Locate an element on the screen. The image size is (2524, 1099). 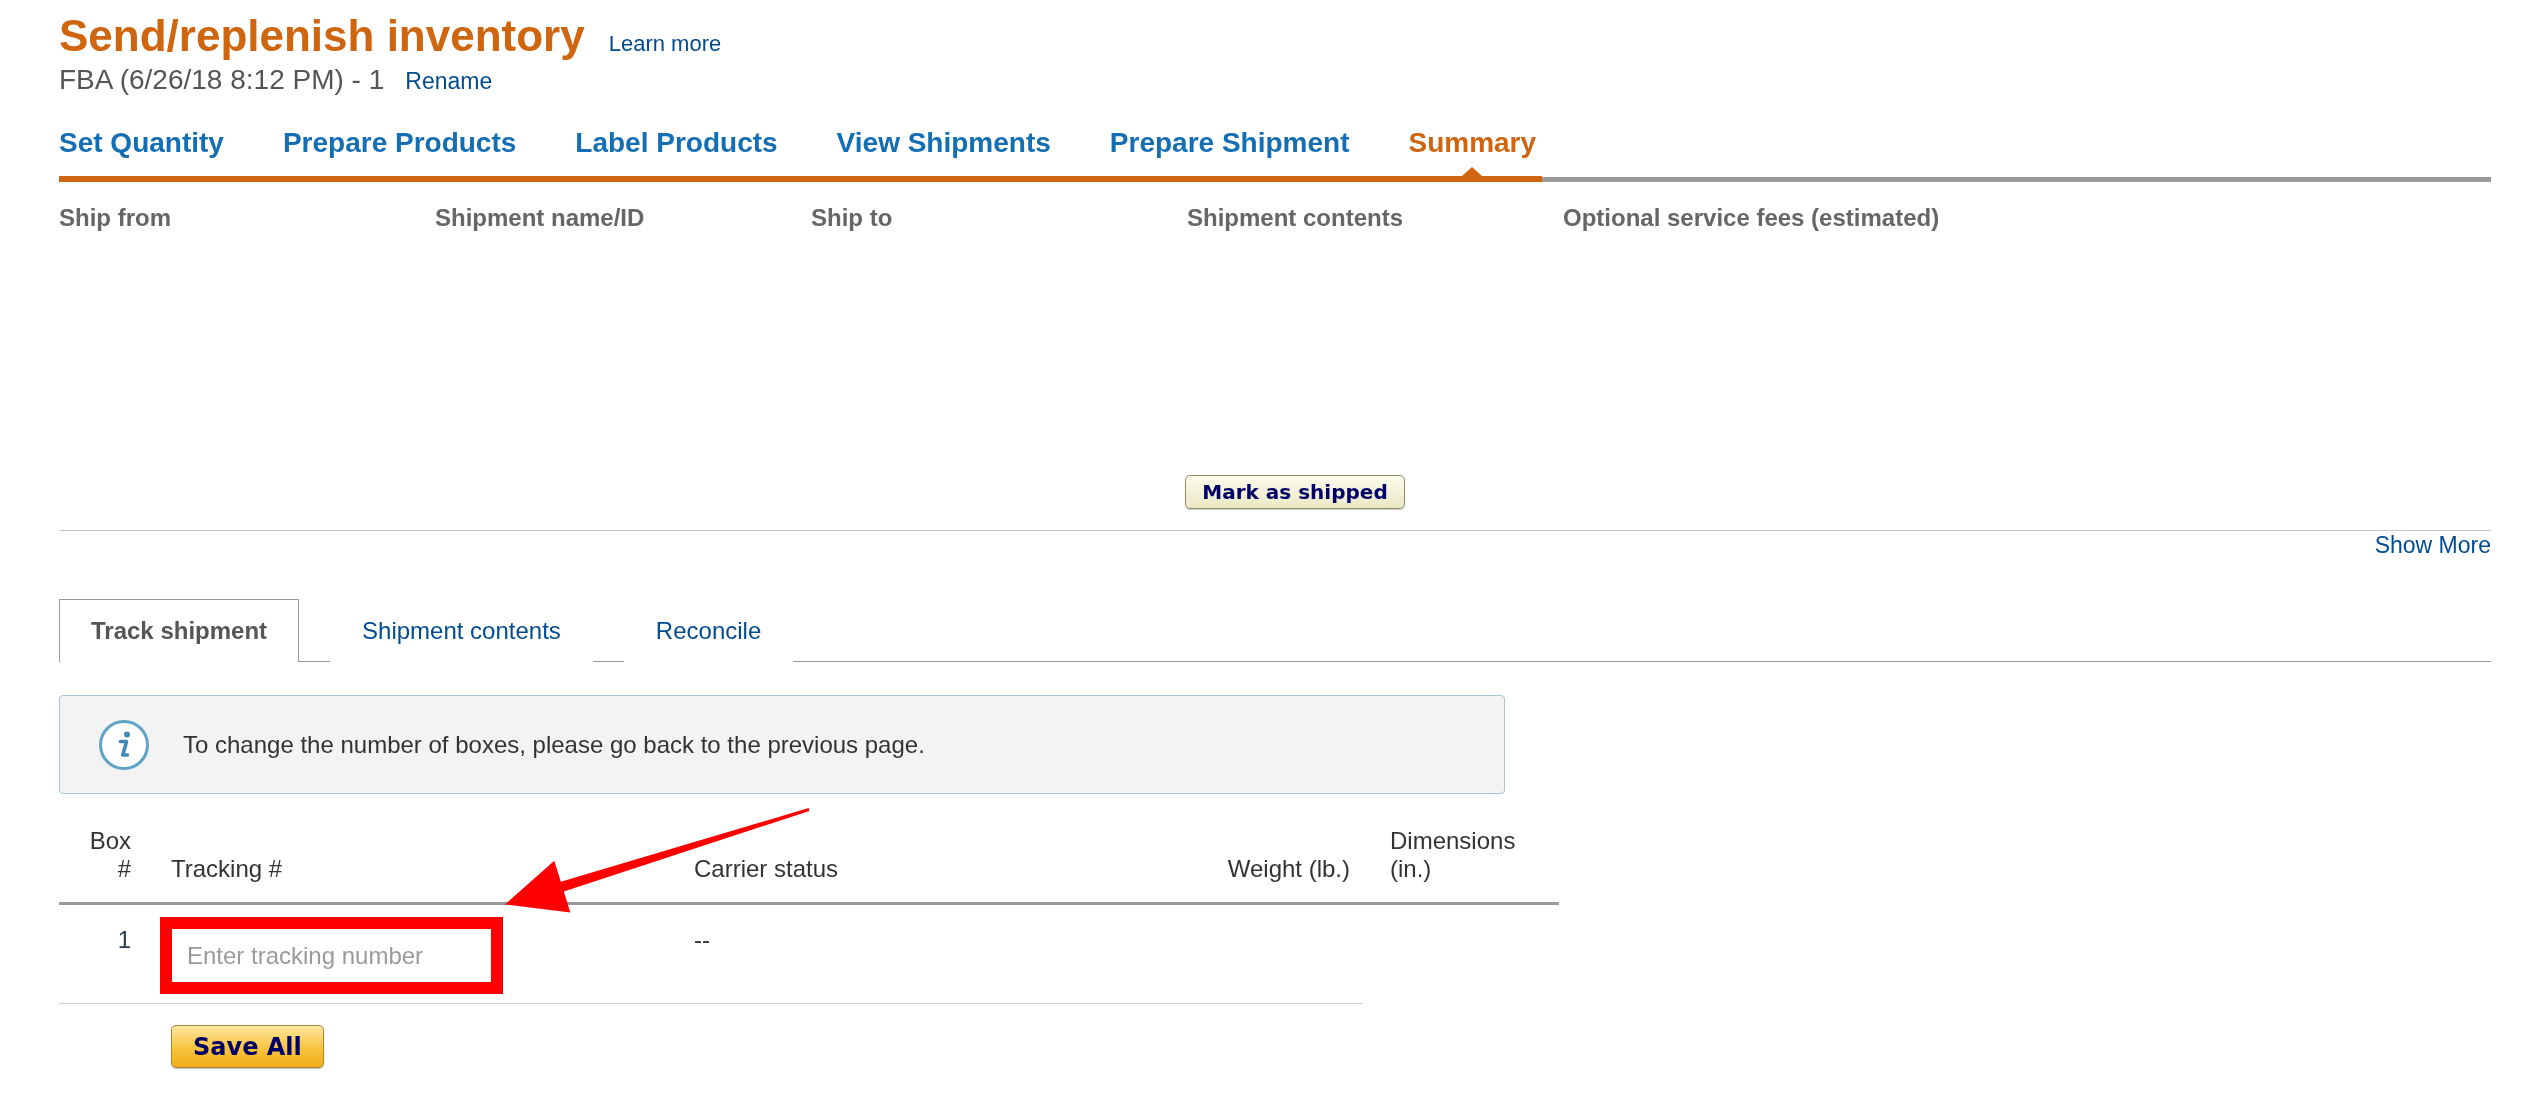
column-header: Optional service fees (estimated) is located at coordinates (1752, 218).